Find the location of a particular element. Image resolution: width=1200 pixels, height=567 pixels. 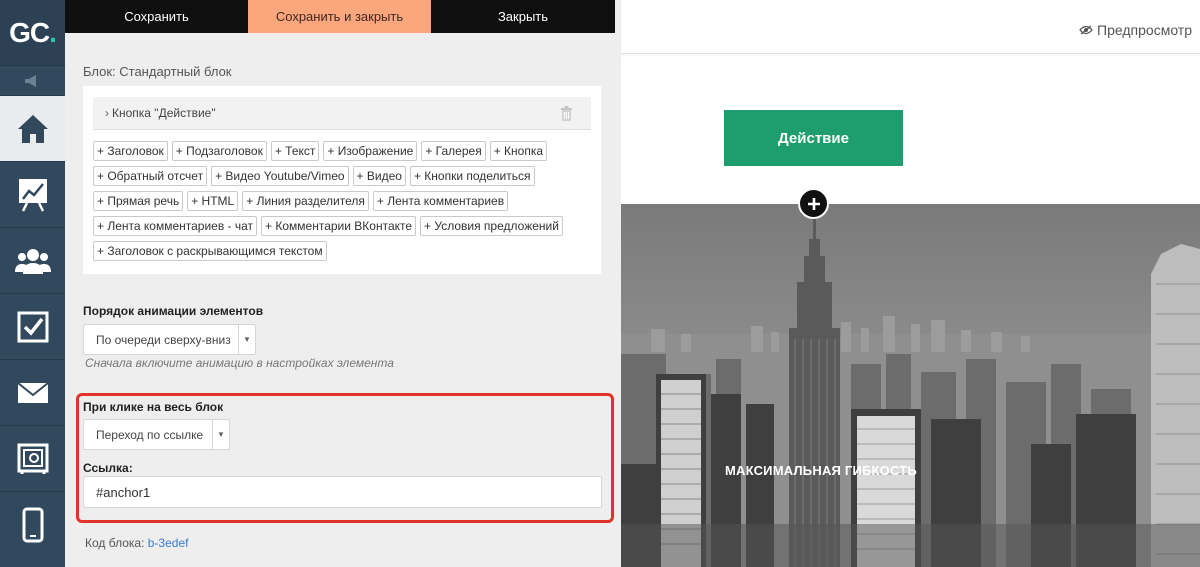

add-element-tag: + Галерея is located at coordinates (453, 151).